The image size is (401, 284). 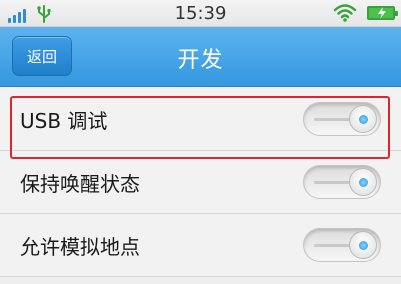 I want to click on mock-locations-toggle, so click(x=342, y=245).